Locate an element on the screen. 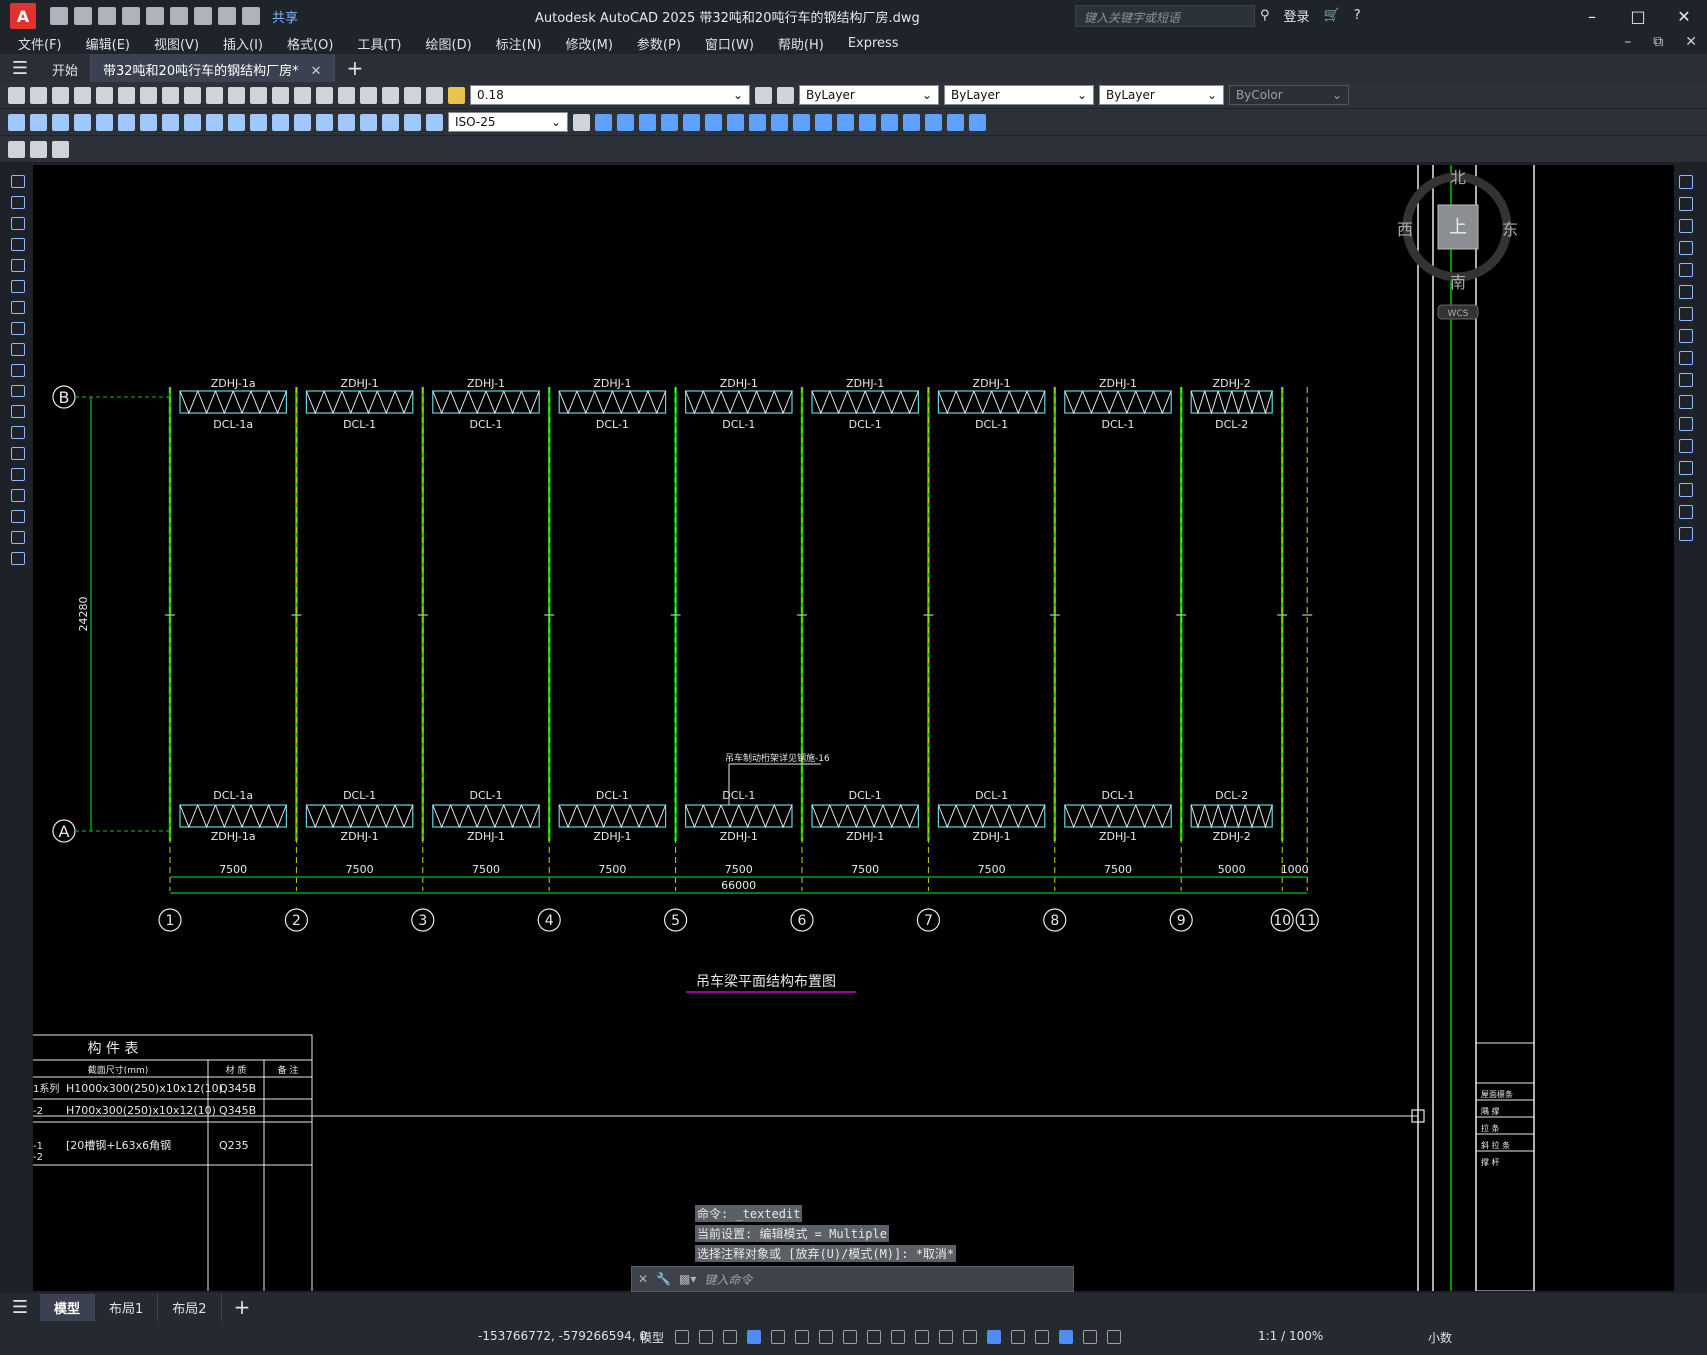  close-button: ✕ is located at coordinates (1684, 16).